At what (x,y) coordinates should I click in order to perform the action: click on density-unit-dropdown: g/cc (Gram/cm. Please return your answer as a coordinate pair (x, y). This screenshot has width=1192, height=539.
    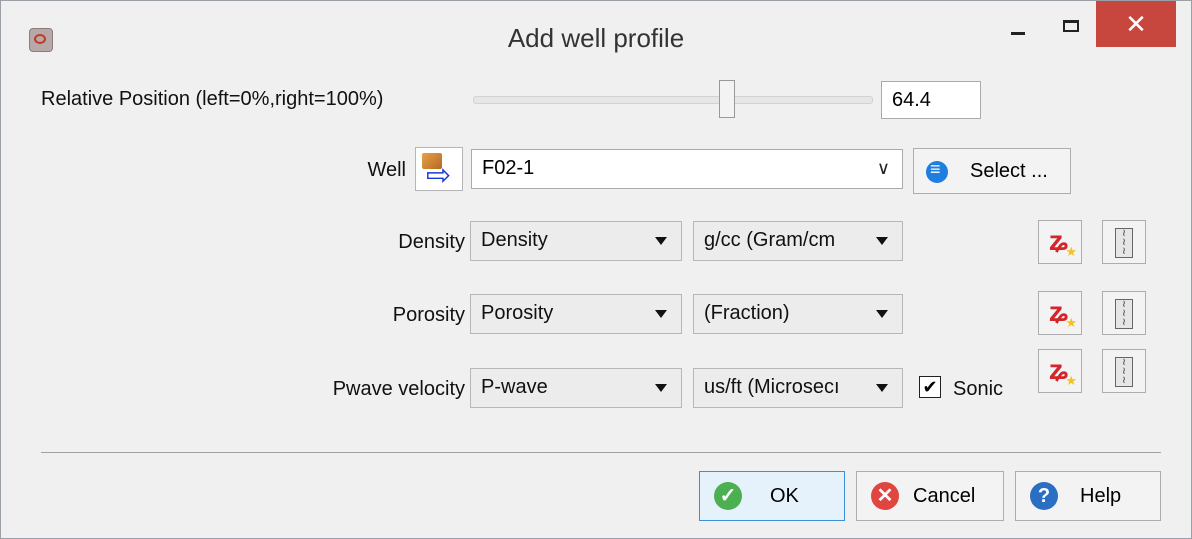
    Looking at the image, I should click on (798, 241).